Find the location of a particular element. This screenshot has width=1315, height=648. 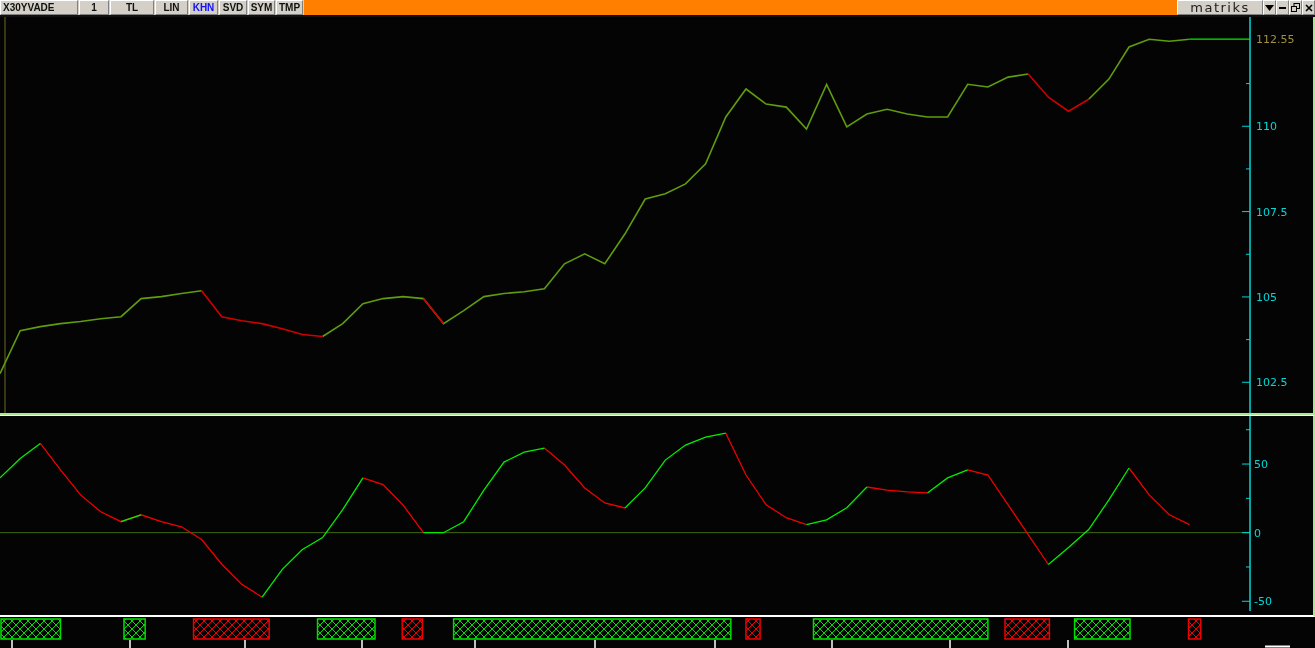

toolbar-button: X30YVADE is located at coordinates (39, 7).